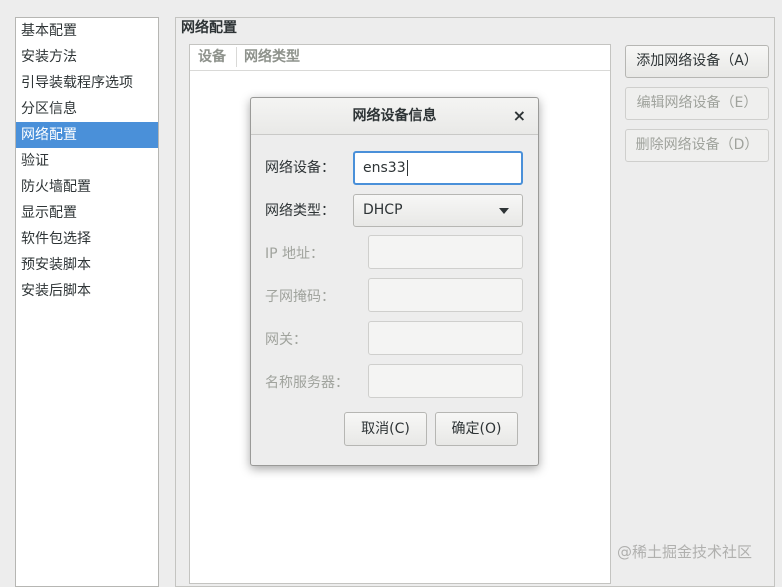  Describe the element at coordinates (300, 297) in the screenshot. I see `netmask-label: 子网掩码：` at that location.